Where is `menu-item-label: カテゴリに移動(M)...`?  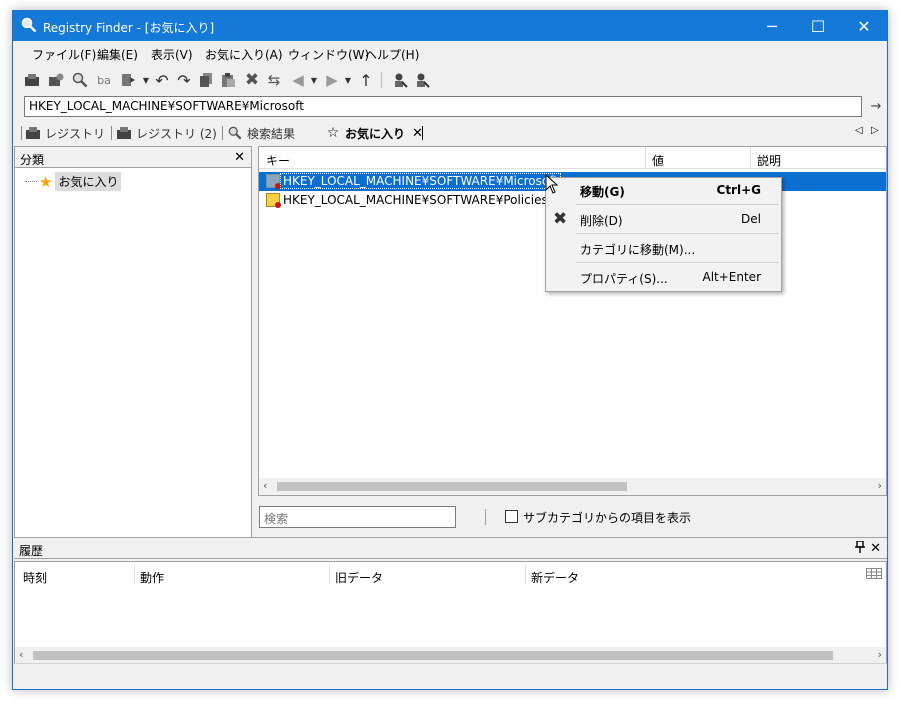
menu-item-label: カテゴリに移動(M)... is located at coordinates (638, 250).